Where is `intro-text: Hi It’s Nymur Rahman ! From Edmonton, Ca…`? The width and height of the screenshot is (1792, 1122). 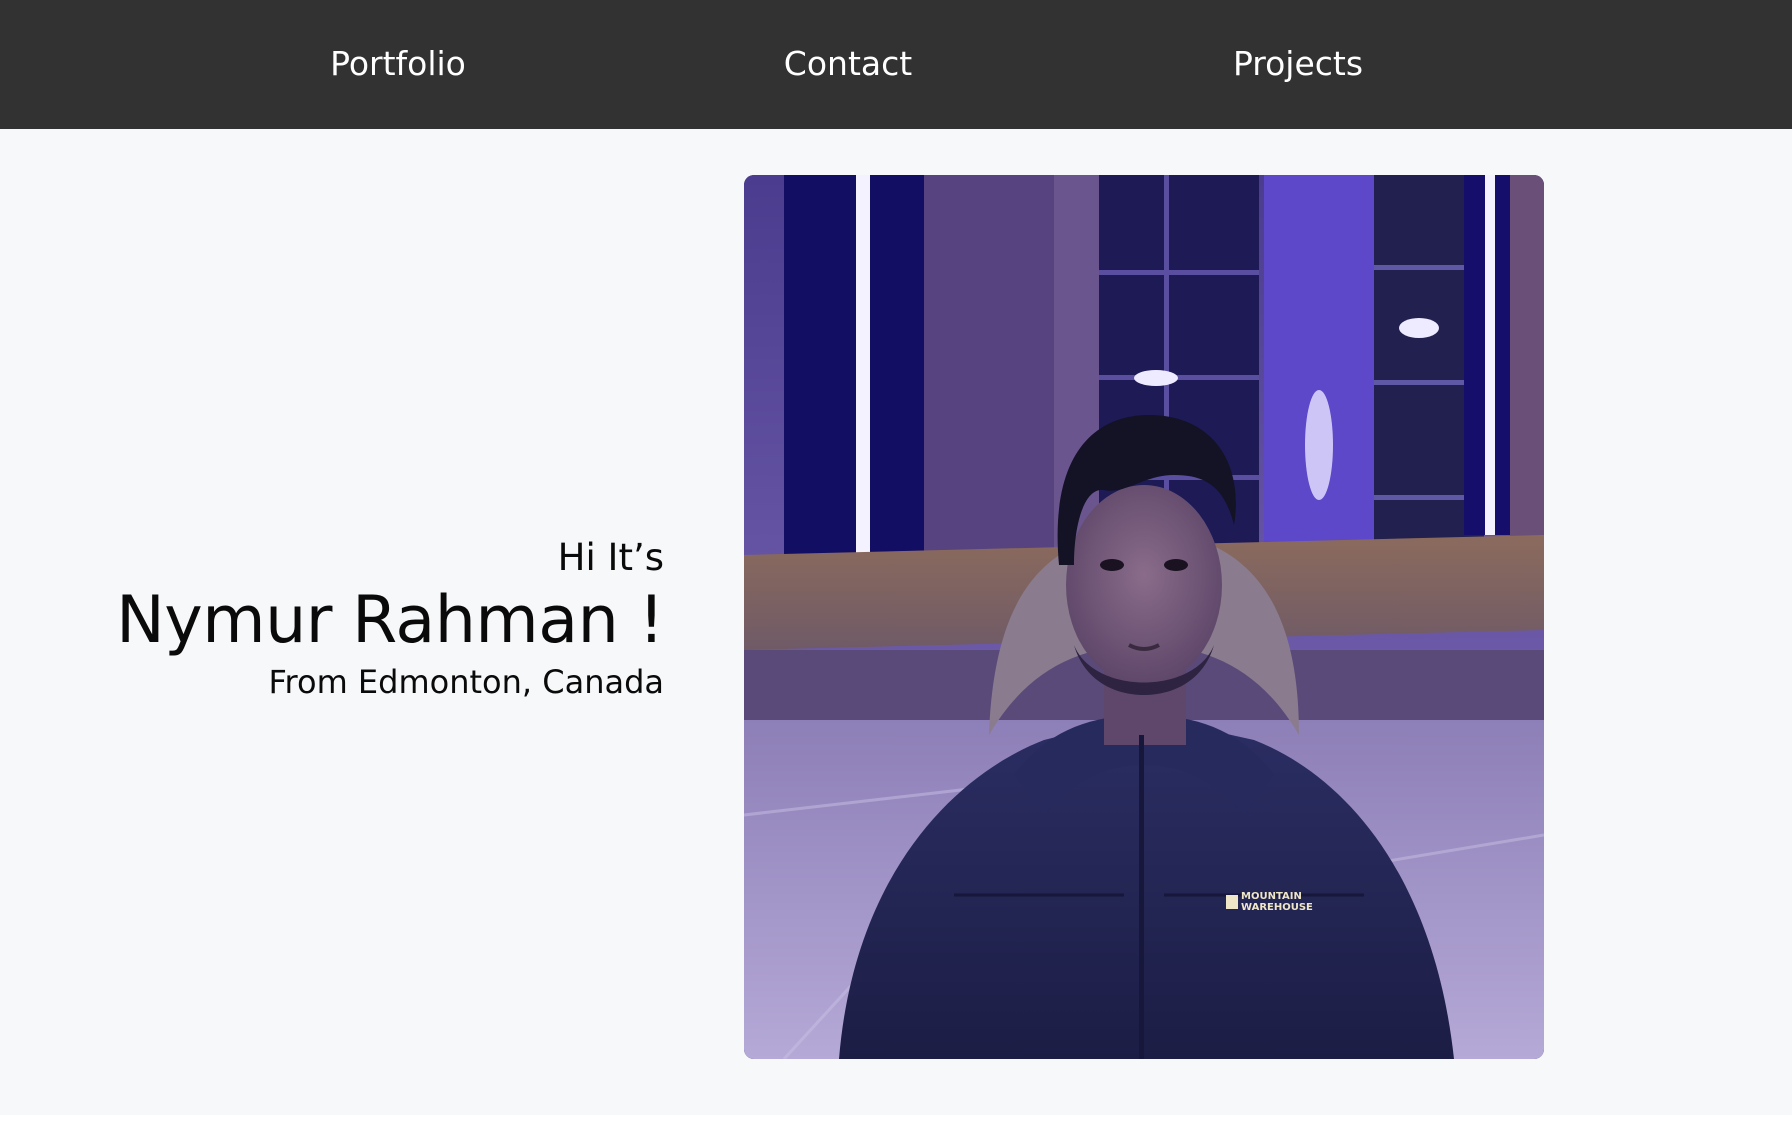
intro-text: Hi It’s Nymur Rahman ! From Edmonton, Ca… is located at coordinates (390, 619).